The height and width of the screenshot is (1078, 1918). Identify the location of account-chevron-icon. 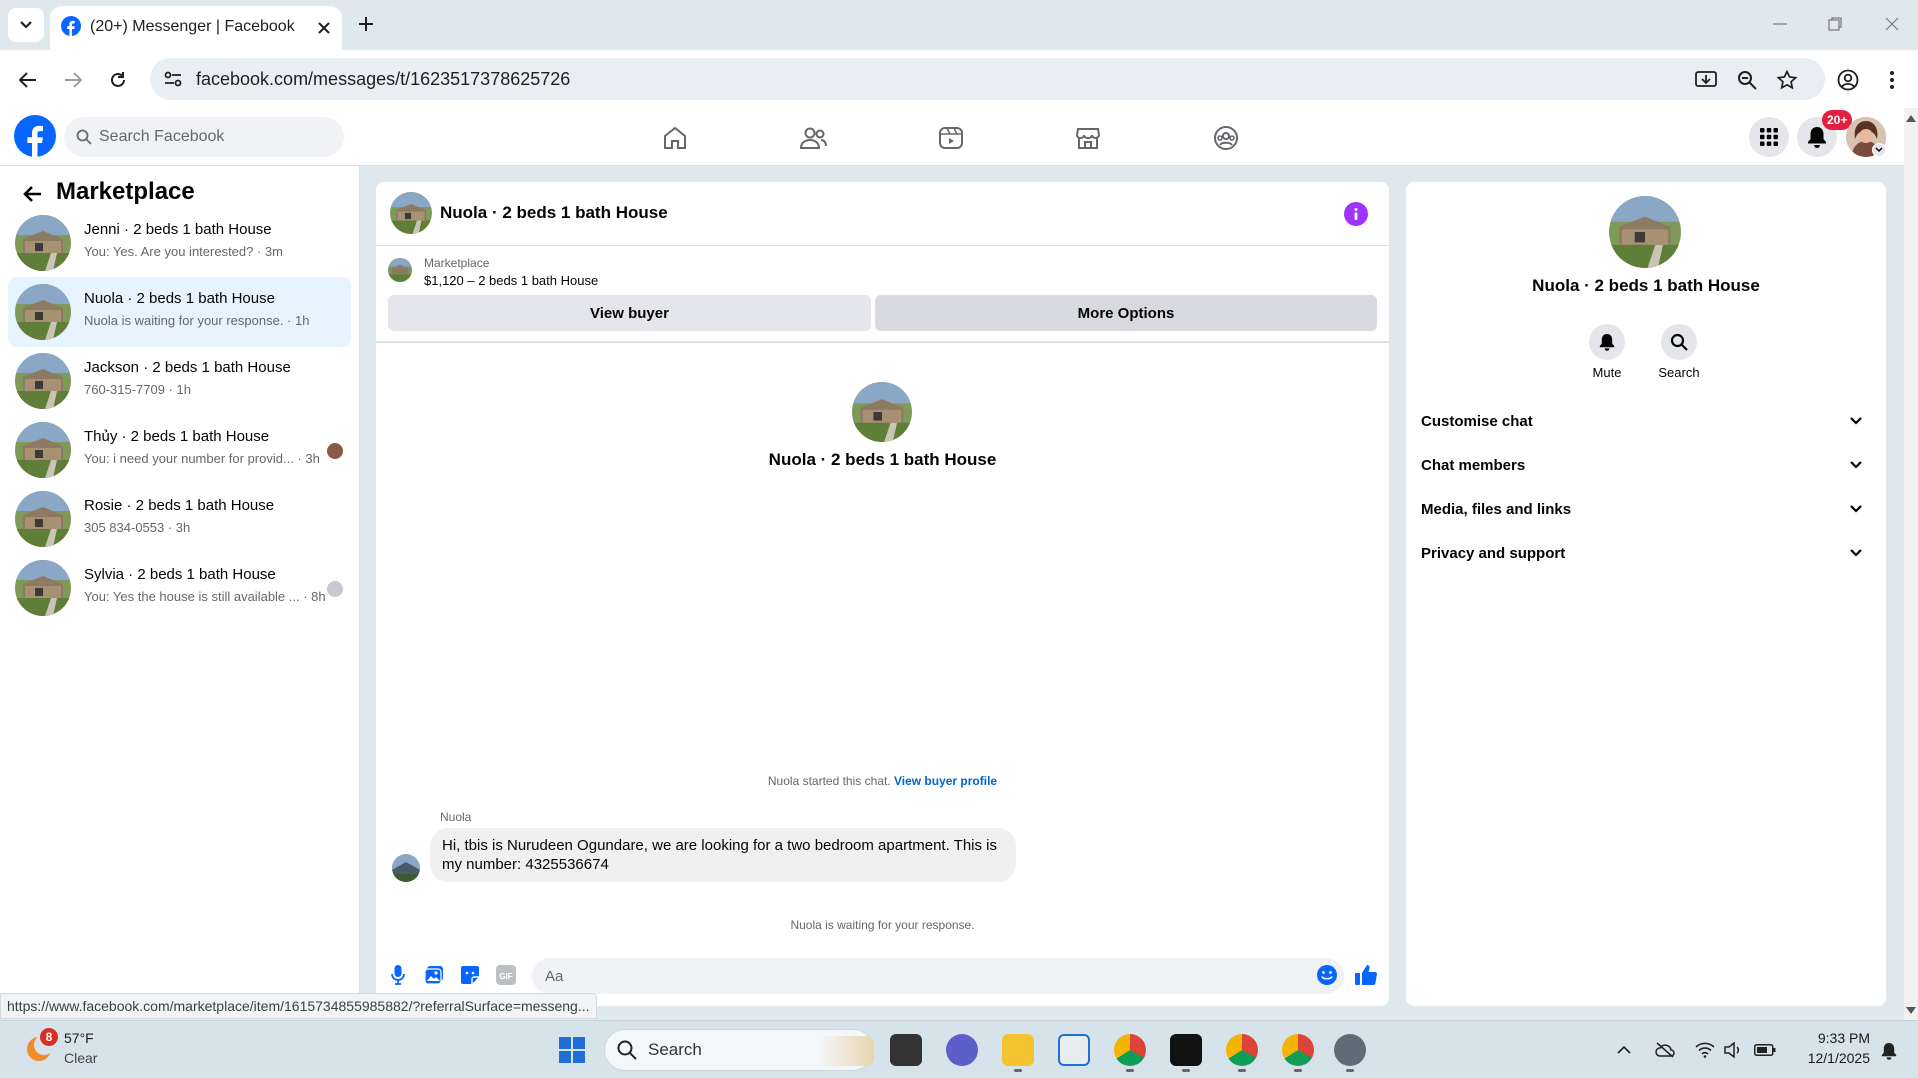
(1879, 150).